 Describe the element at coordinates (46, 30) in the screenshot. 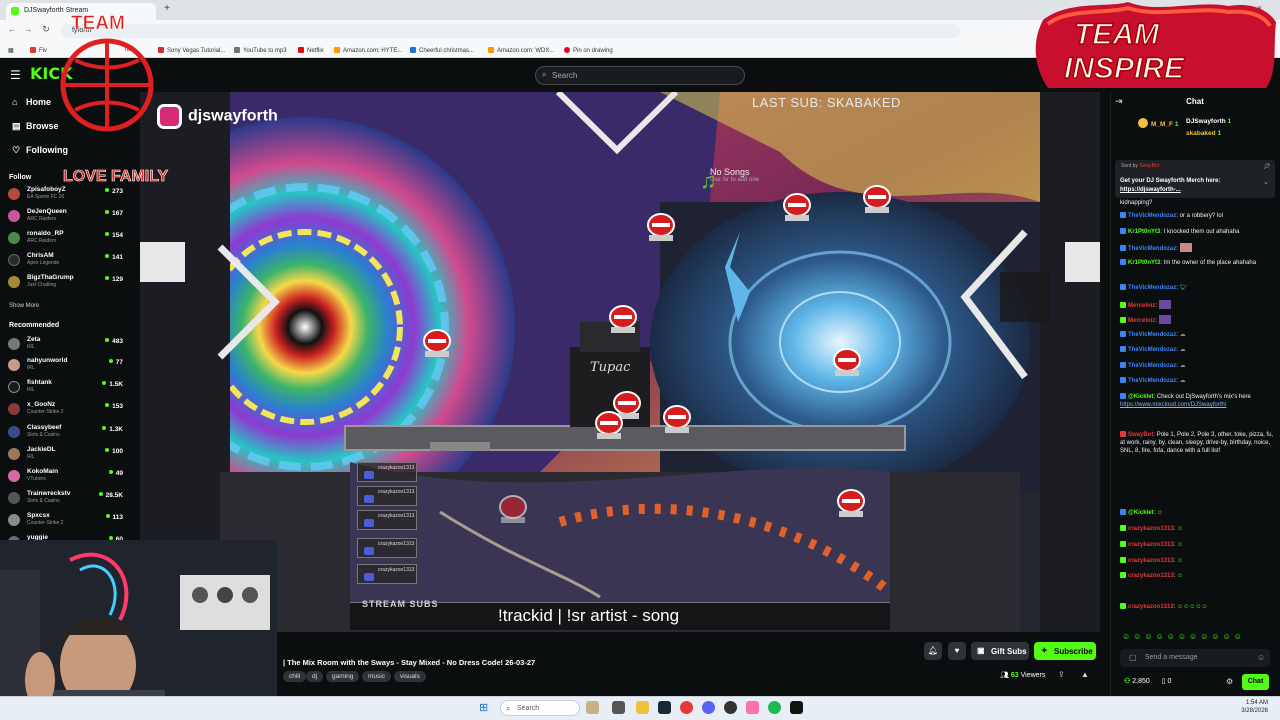

I see `reload-icon: ↻` at that location.